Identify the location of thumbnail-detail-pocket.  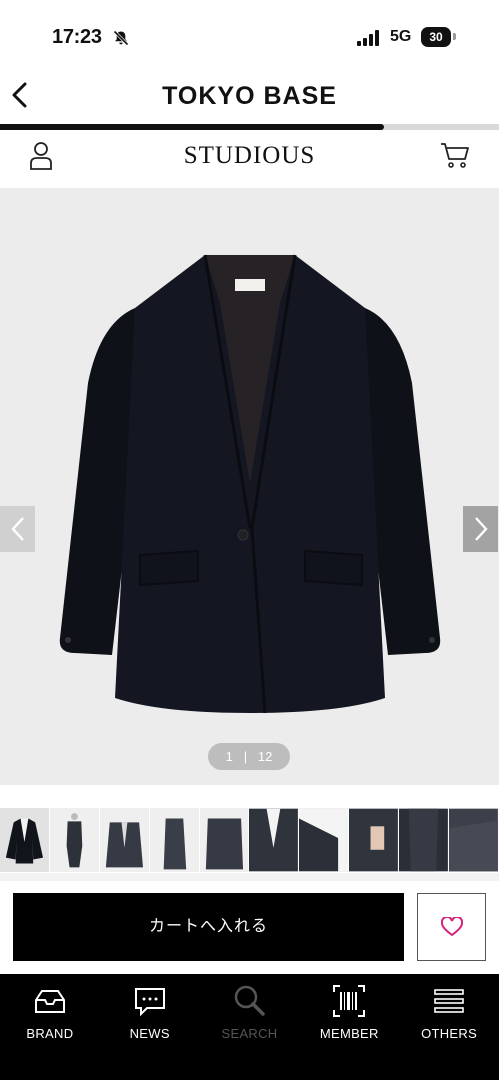
(374, 840).